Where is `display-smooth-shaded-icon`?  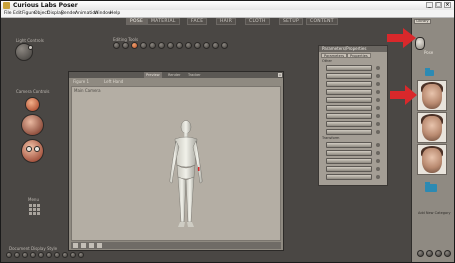
display-smooth-shaded-icon is located at coordinates (65, 255).